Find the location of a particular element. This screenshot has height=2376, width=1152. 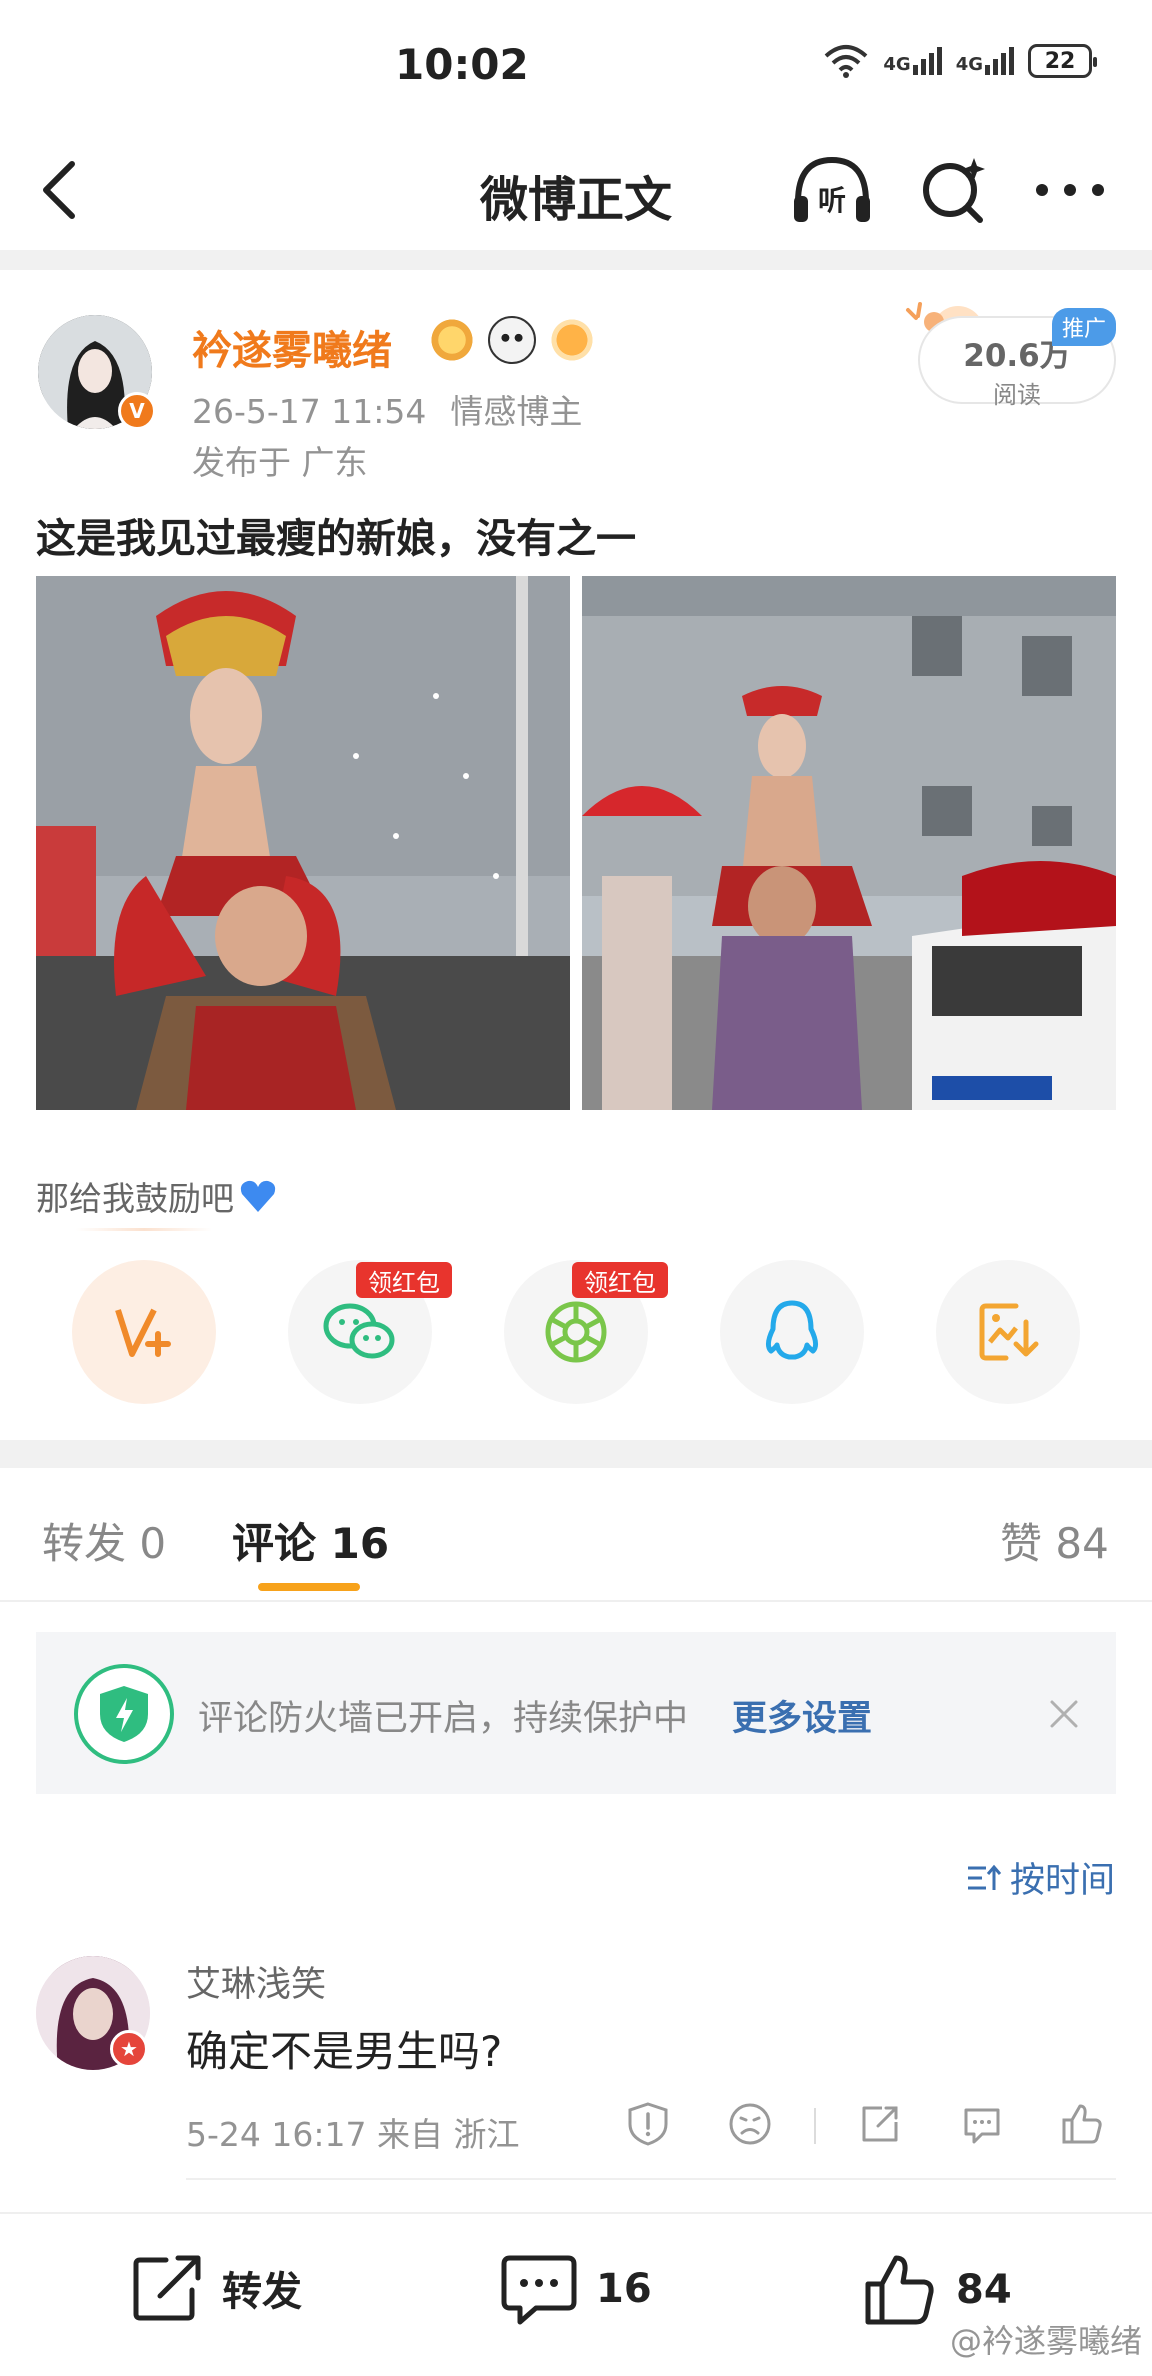

commenter-name: 艾琳浅笑 is located at coordinates (256, 1981).